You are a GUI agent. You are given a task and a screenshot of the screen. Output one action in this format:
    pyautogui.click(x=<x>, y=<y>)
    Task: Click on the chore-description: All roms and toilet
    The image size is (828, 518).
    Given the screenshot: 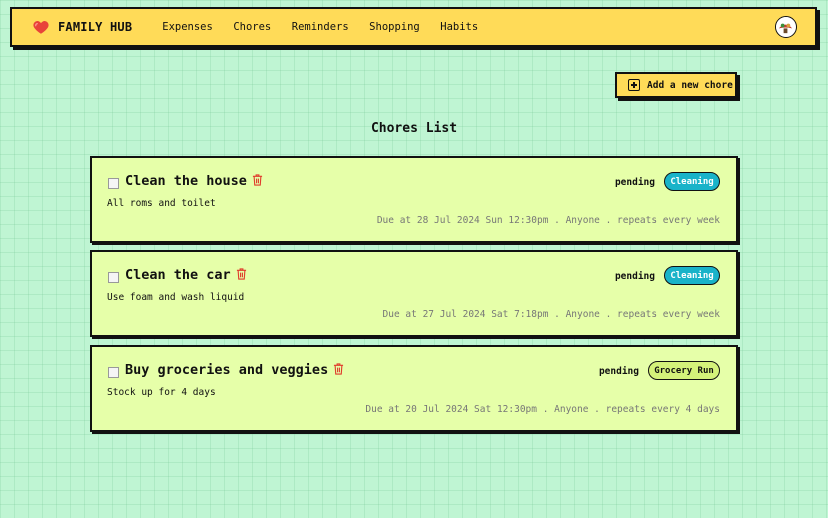 What is the action you would take?
    pyautogui.click(x=161, y=203)
    